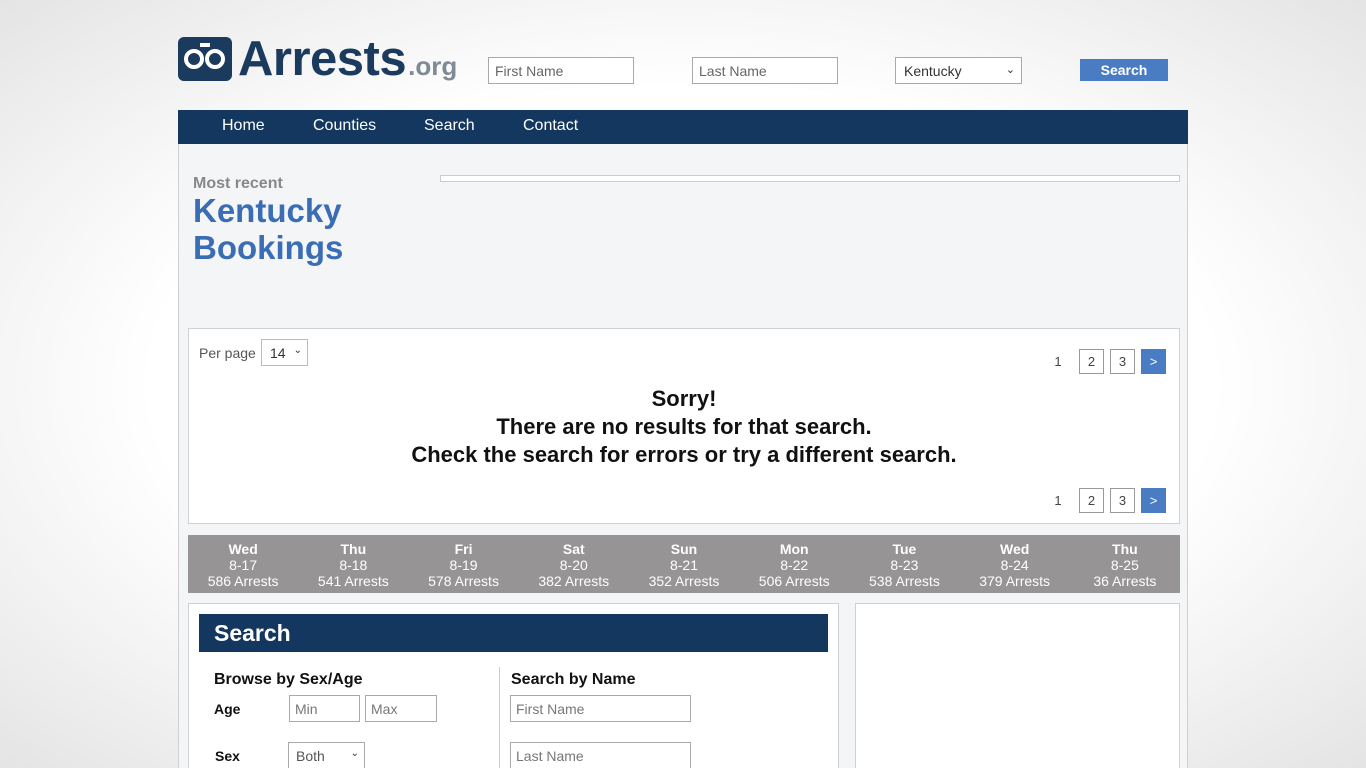 Image resolution: width=1366 pixels, height=768 pixels. I want to click on no-results-line: Sorry!, so click(684, 398).